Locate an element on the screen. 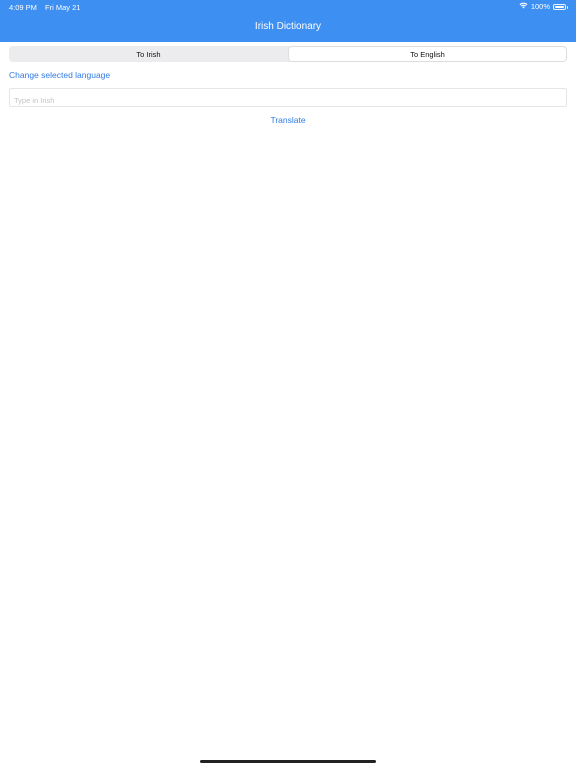  status-bar: 4:09 PM Fri May 21 100% is located at coordinates (288, 7).